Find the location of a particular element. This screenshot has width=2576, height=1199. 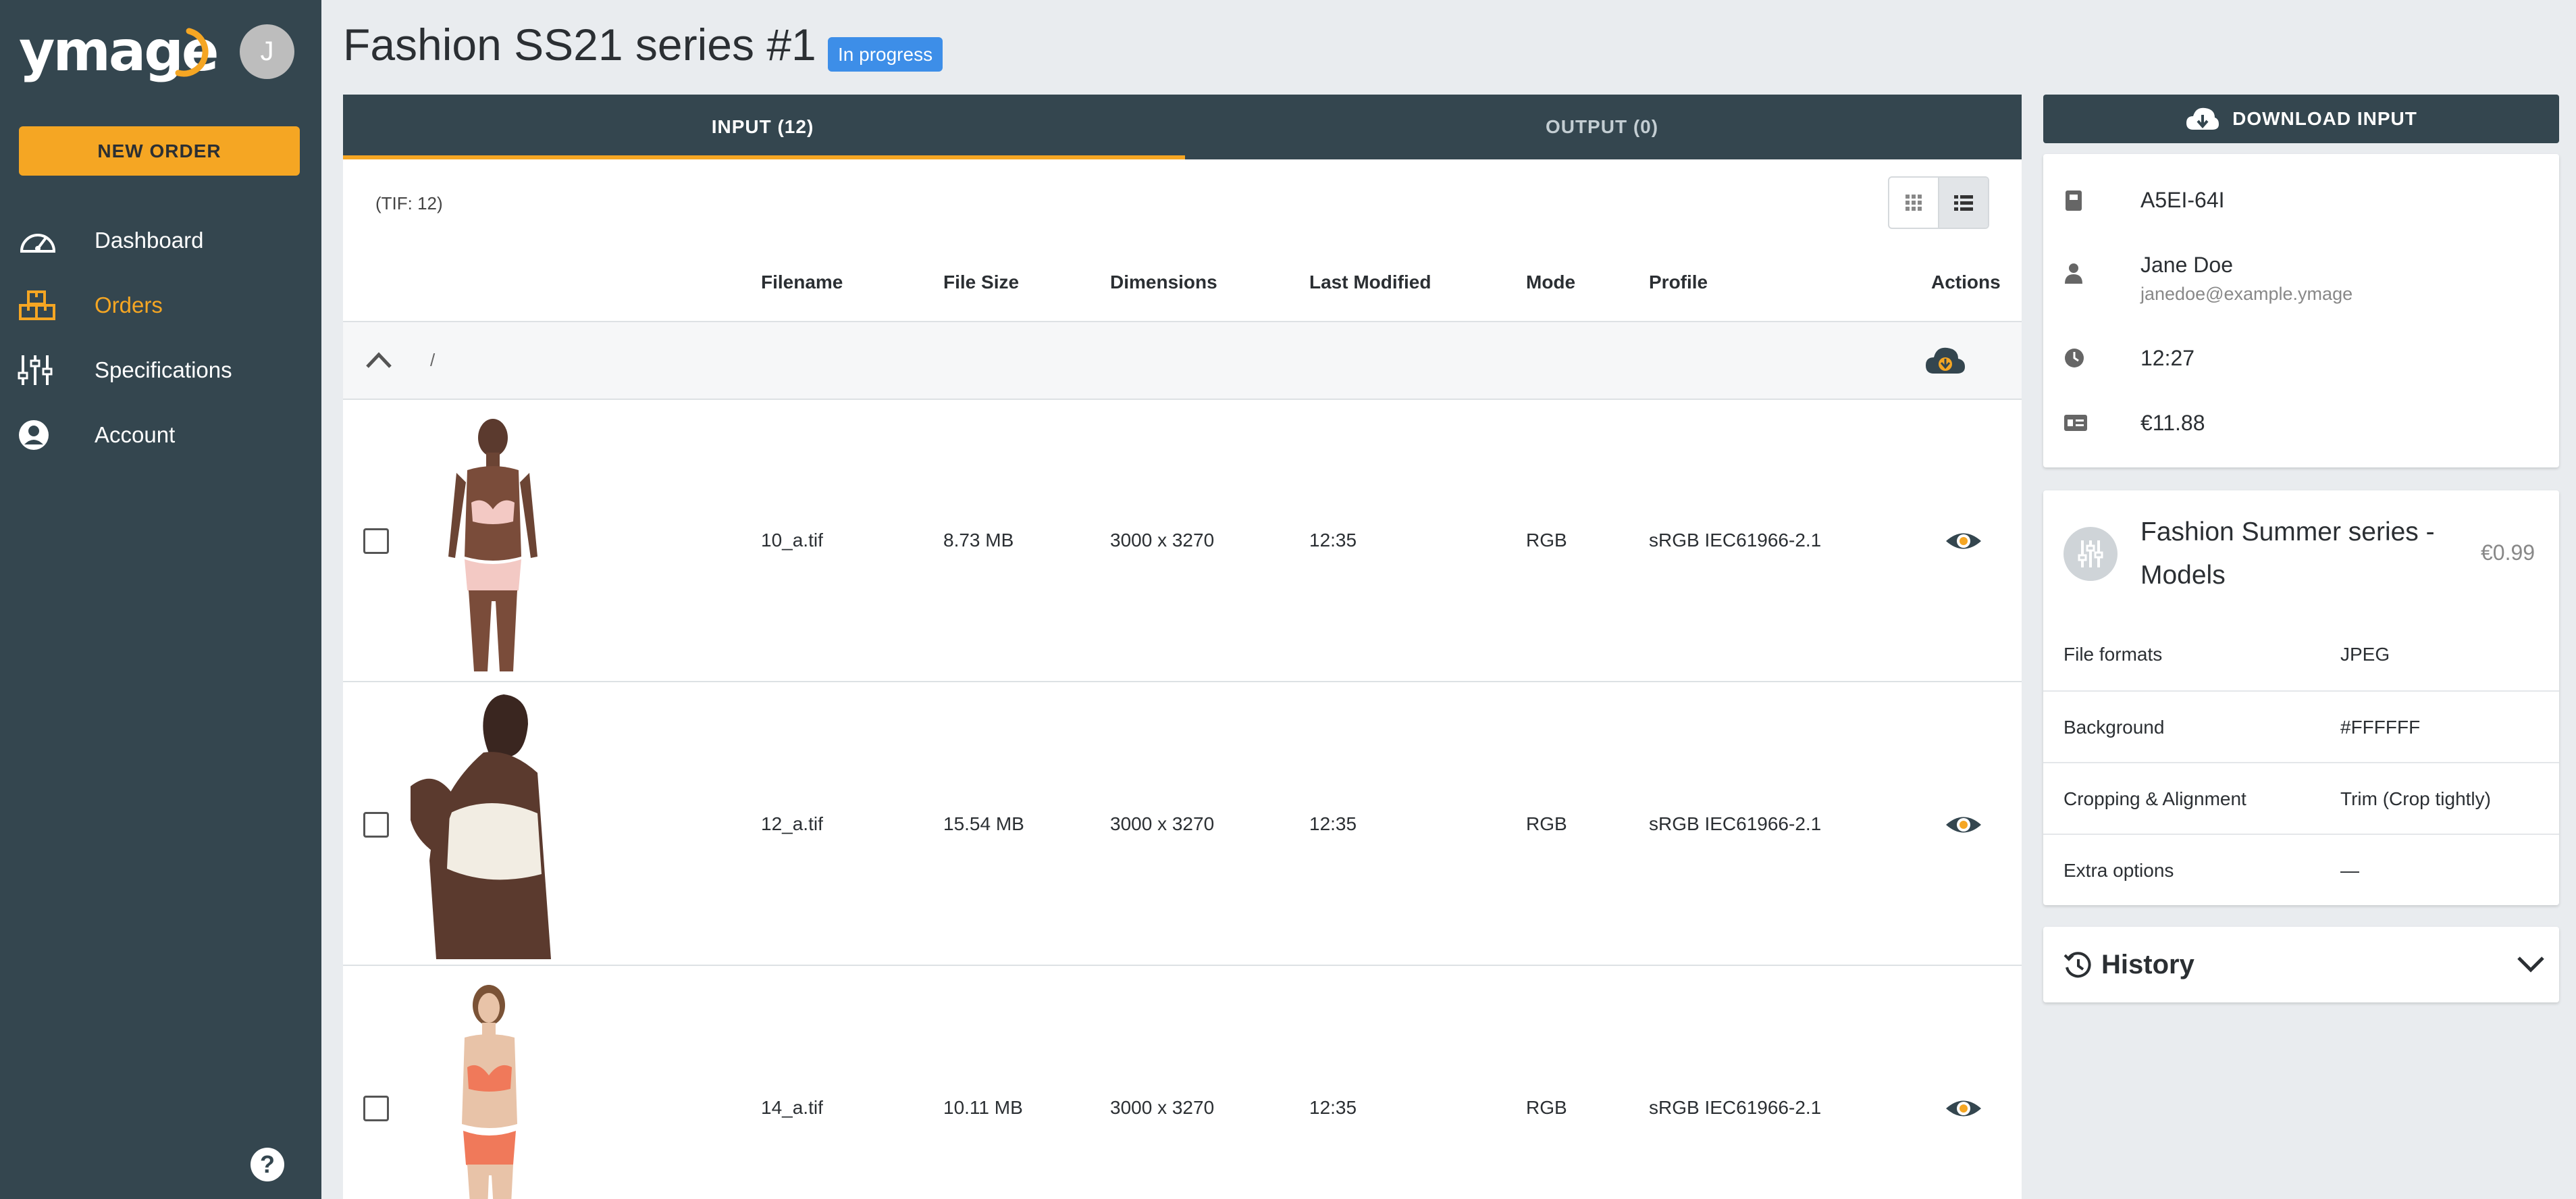

column-header-dimensions: Dimensions is located at coordinates (1163, 282).